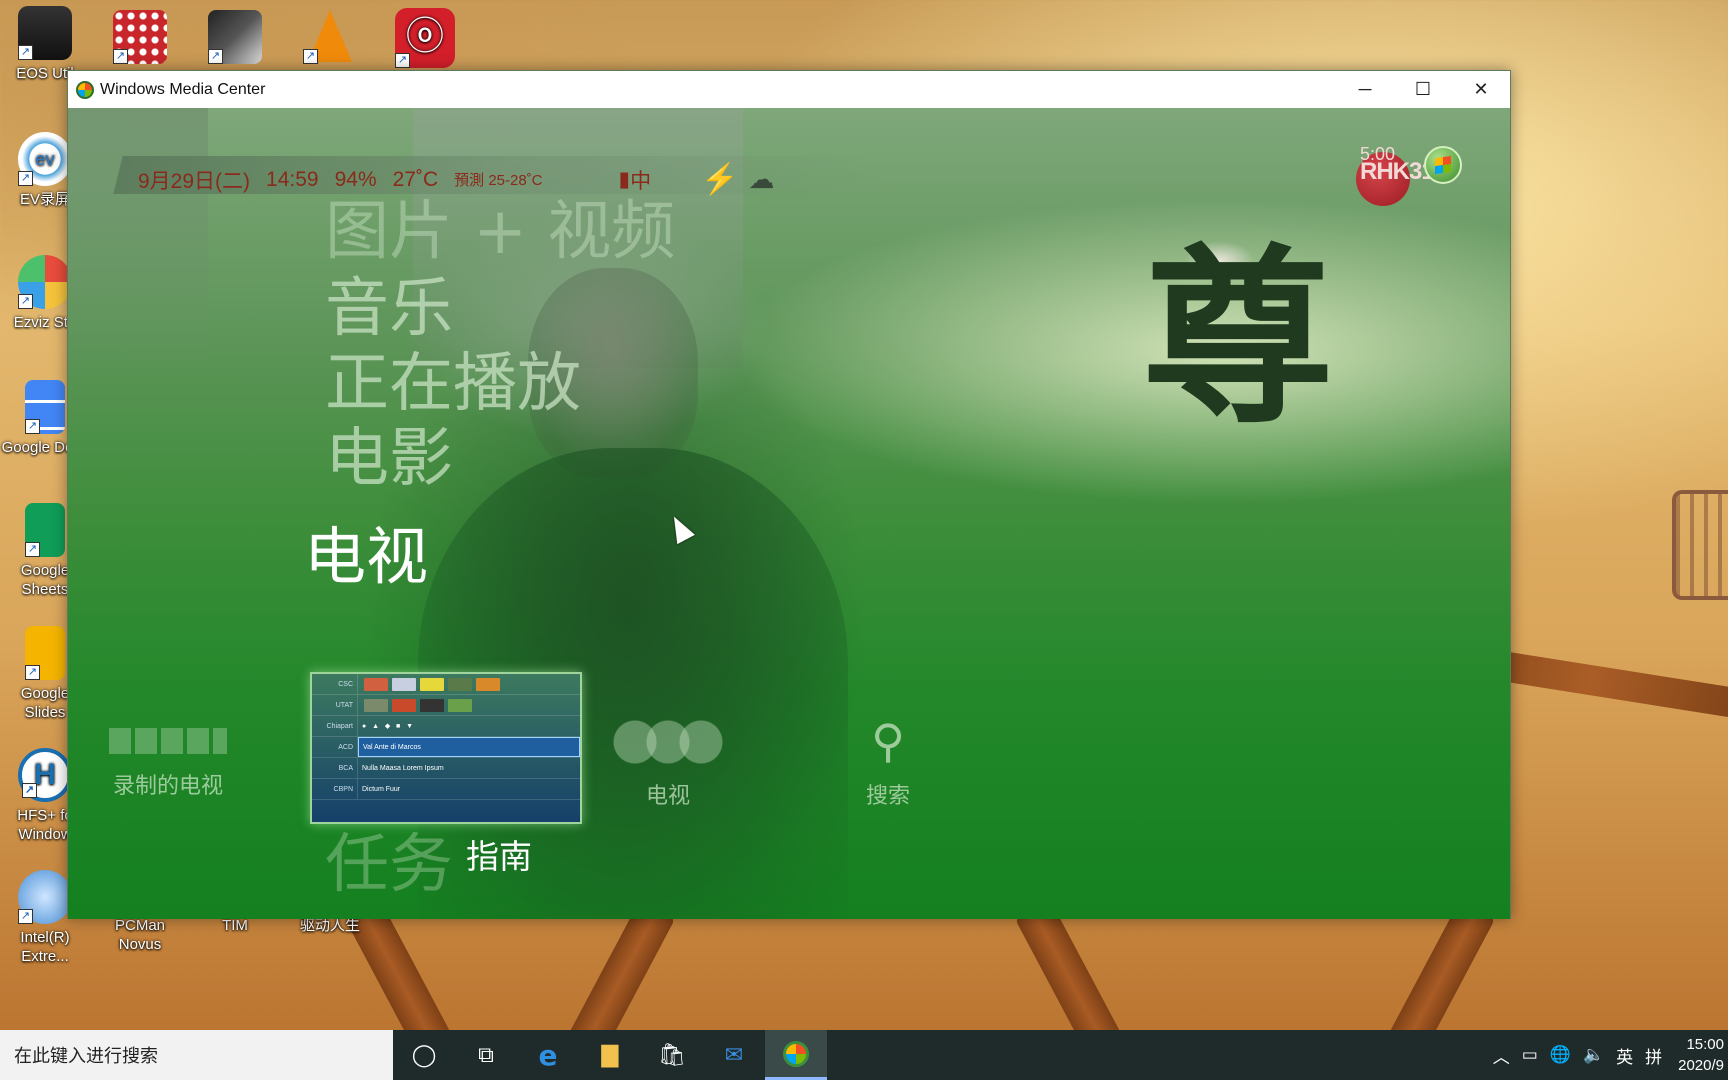 This screenshot has width=1728, height=1080. Describe the element at coordinates (167, 786) in the screenshot. I see `strip-label: 录制的电视` at that location.